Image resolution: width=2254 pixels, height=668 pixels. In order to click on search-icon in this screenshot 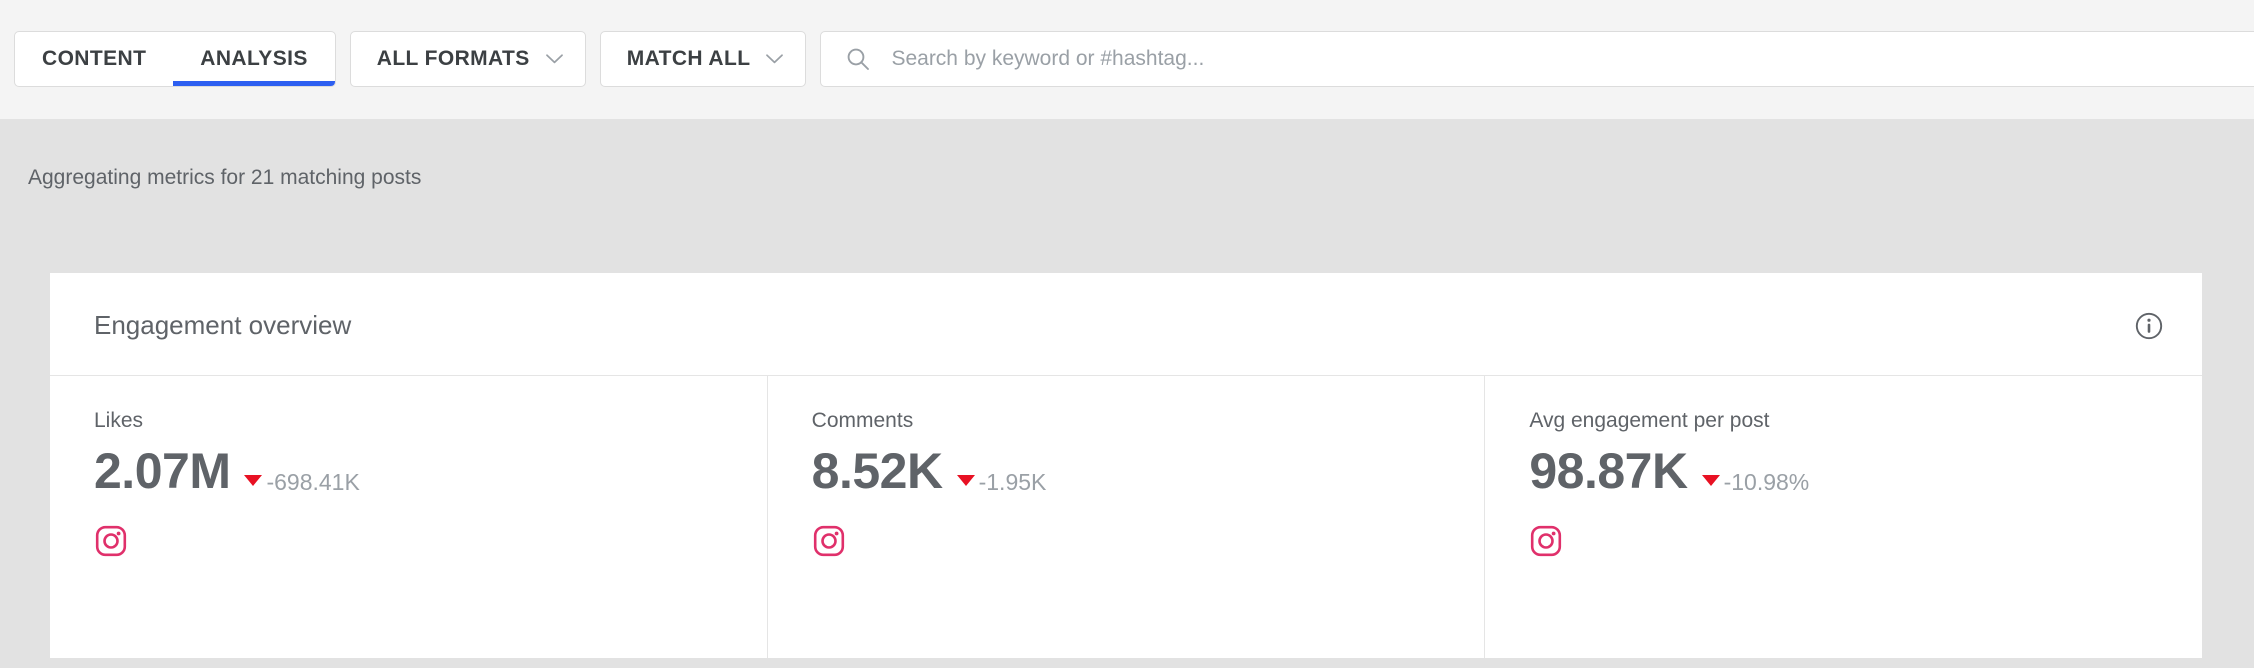, I will do `click(858, 59)`.